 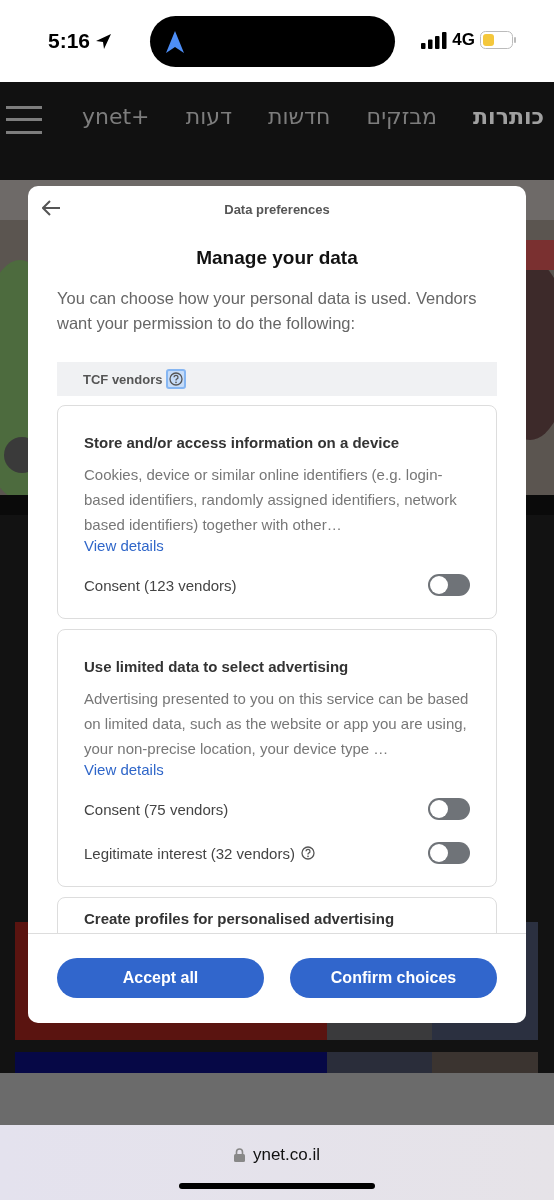 I want to click on nav-tab: ynet+, so click(x=116, y=116).